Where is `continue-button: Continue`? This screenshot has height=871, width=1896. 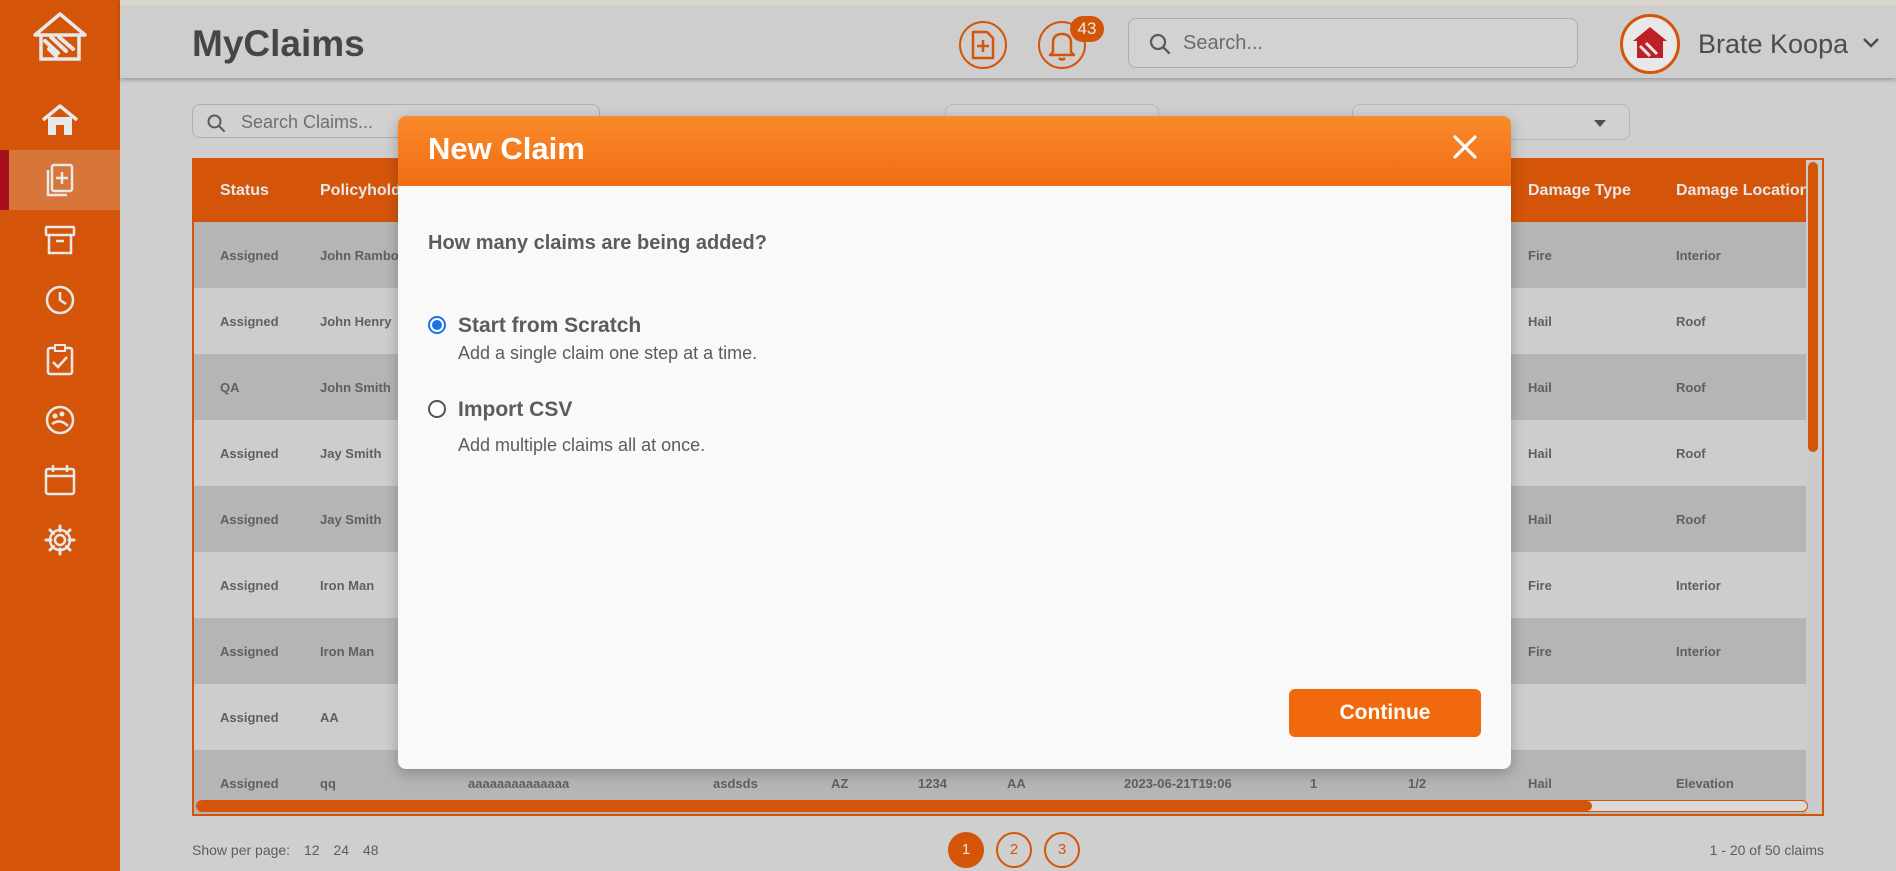 continue-button: Continue is located at coordinates (1385, 713).